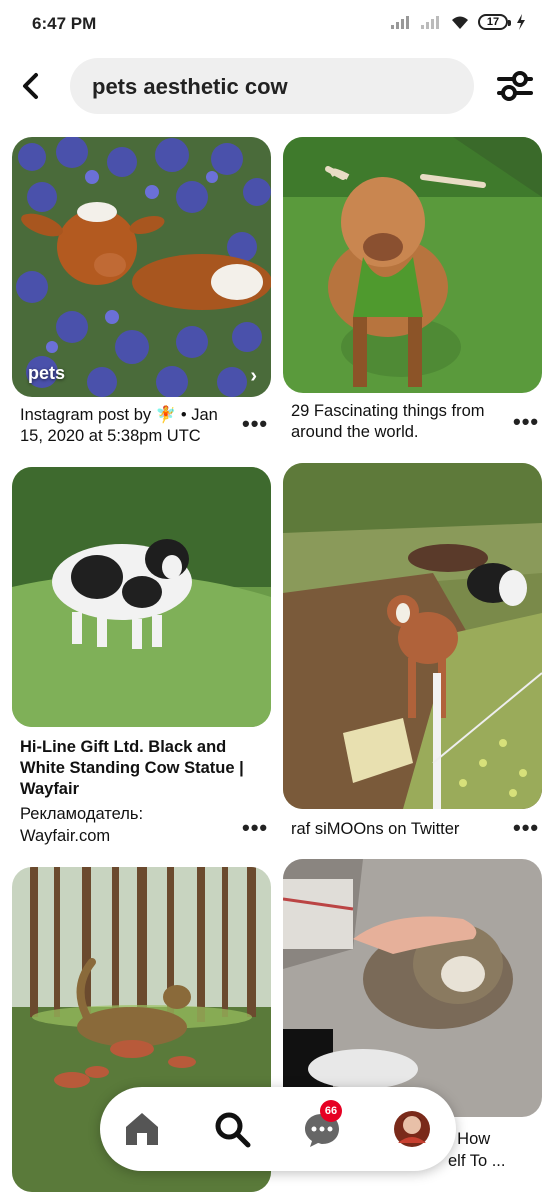  I want to click on profile-avatar, so click(412, 1129).